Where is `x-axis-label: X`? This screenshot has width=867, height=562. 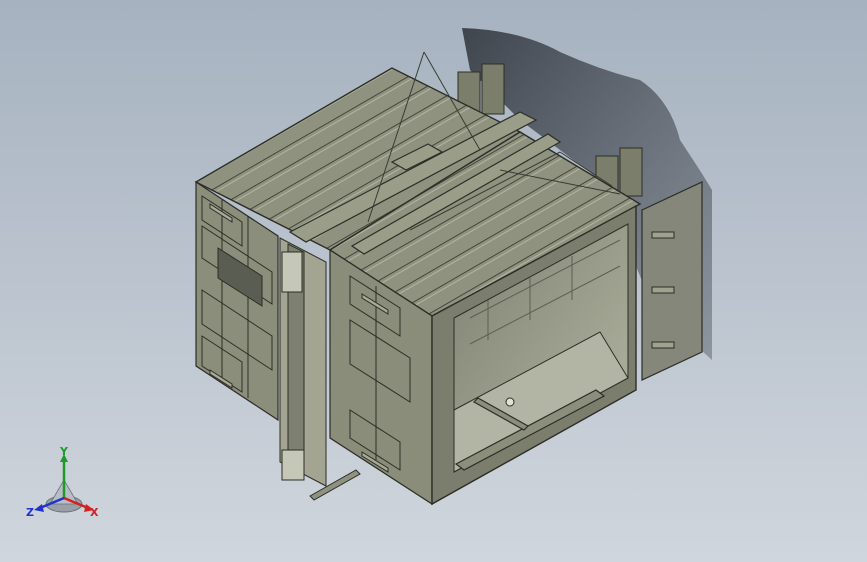 x-axis-label: X is located at coordinates (94, 512).